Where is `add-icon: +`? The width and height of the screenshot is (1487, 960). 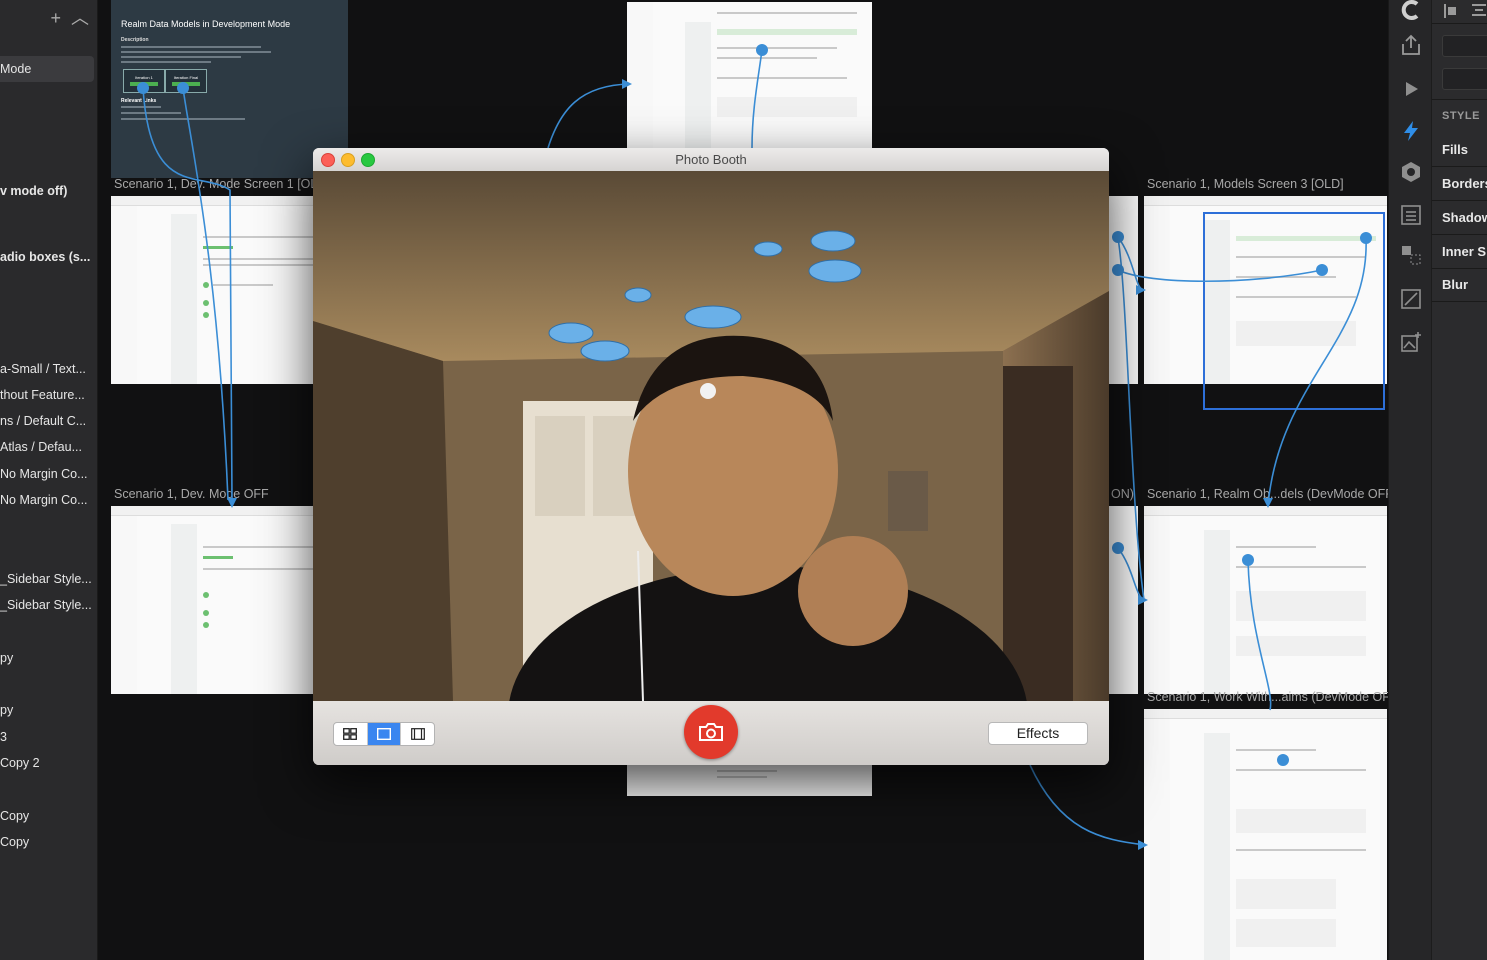
add-icon: + is located at coordinates (55, 18).